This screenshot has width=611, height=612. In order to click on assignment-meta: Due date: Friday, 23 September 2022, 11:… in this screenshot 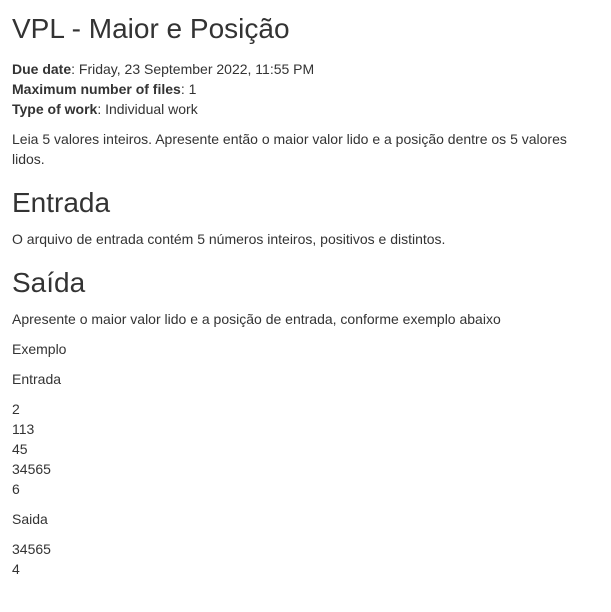, I will do `click(305, 89)`.